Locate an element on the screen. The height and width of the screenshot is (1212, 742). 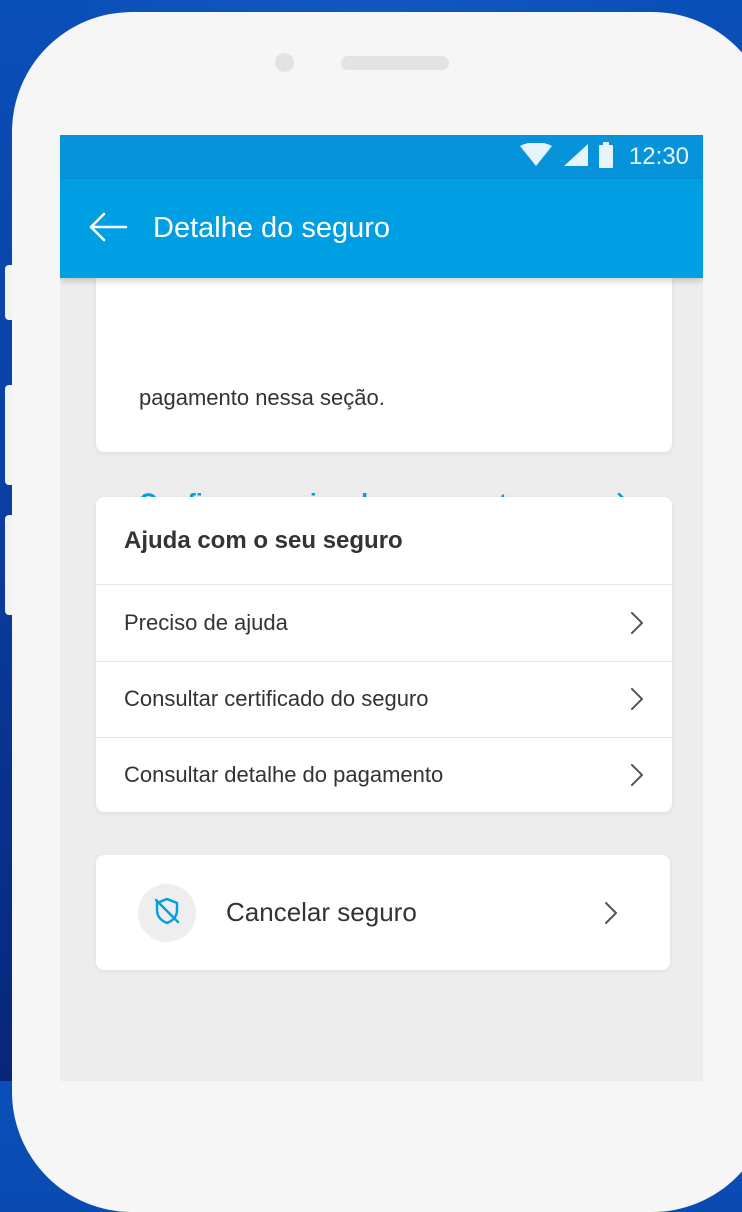
shield-off-icon is located at coordinates (167, 913).